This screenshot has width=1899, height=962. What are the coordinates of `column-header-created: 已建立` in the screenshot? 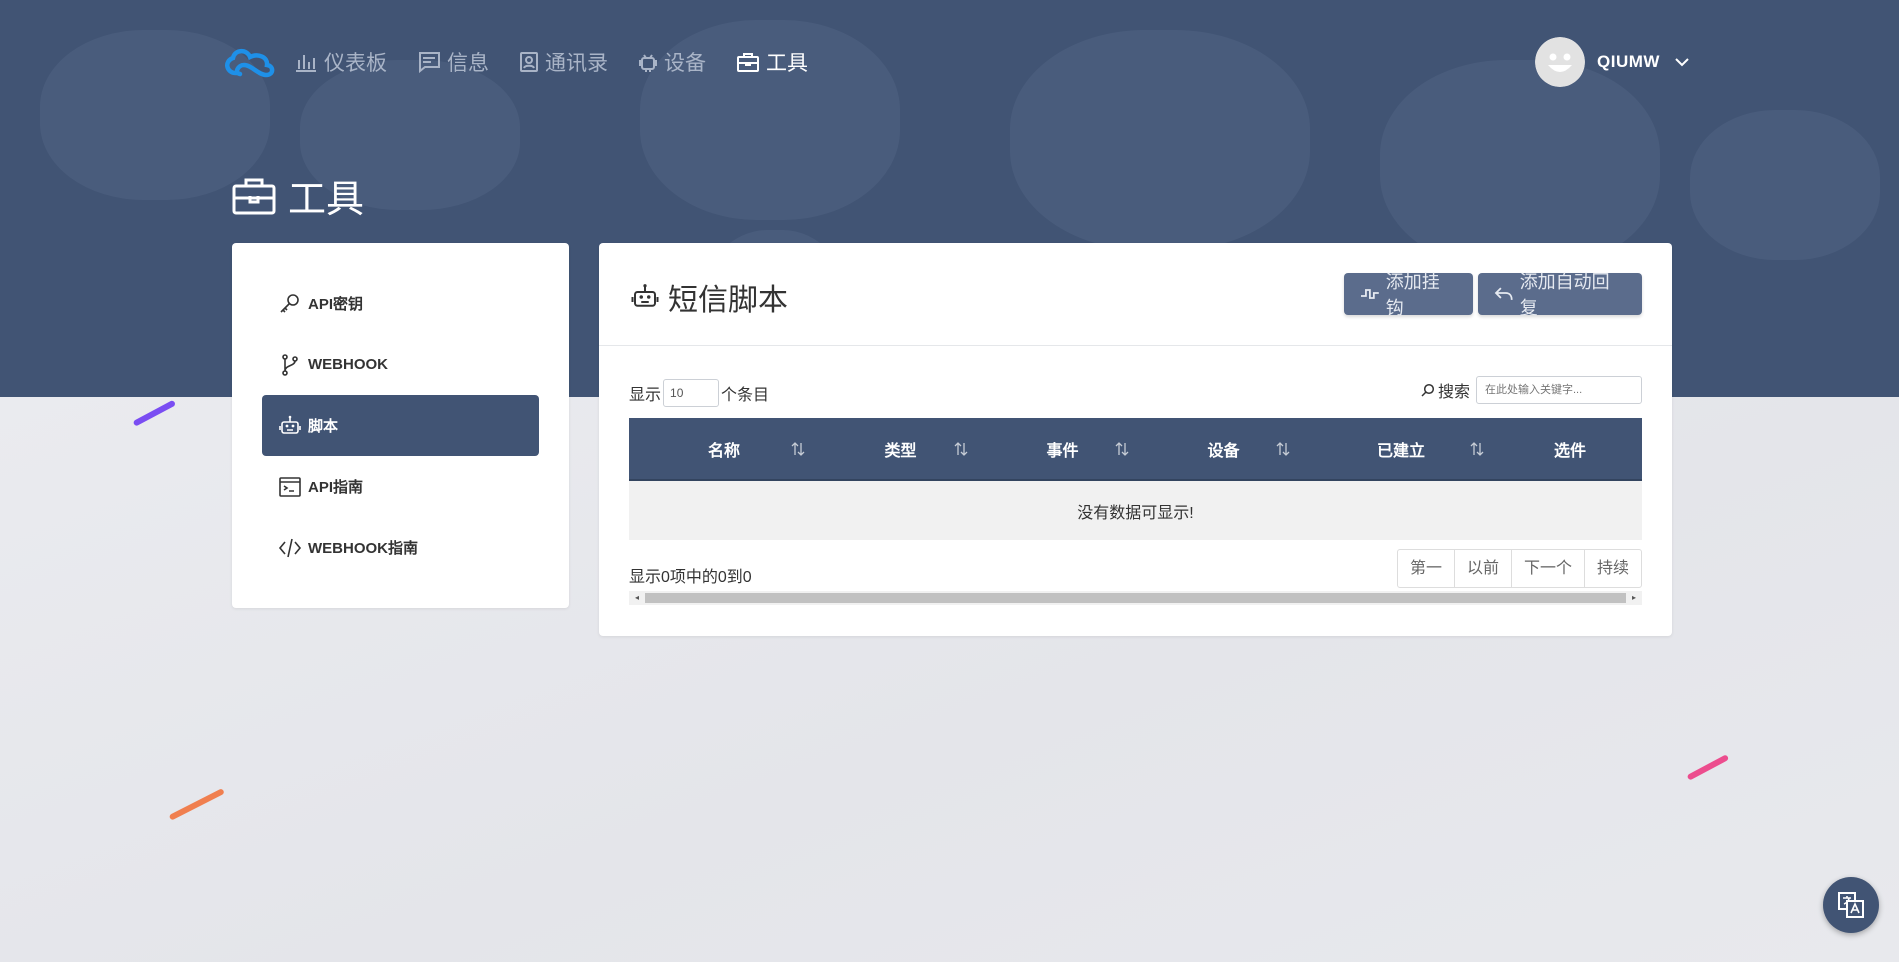 It's located at (1401, 449).